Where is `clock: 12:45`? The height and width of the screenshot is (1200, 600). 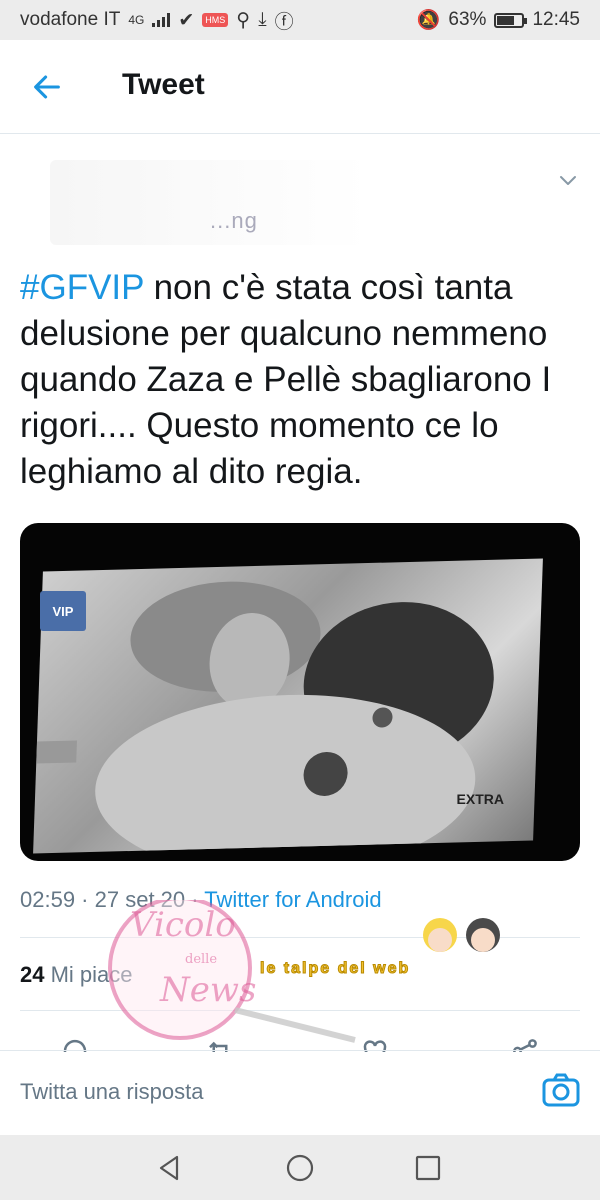
clock: 12:45 is located at coordinates (556, 19).